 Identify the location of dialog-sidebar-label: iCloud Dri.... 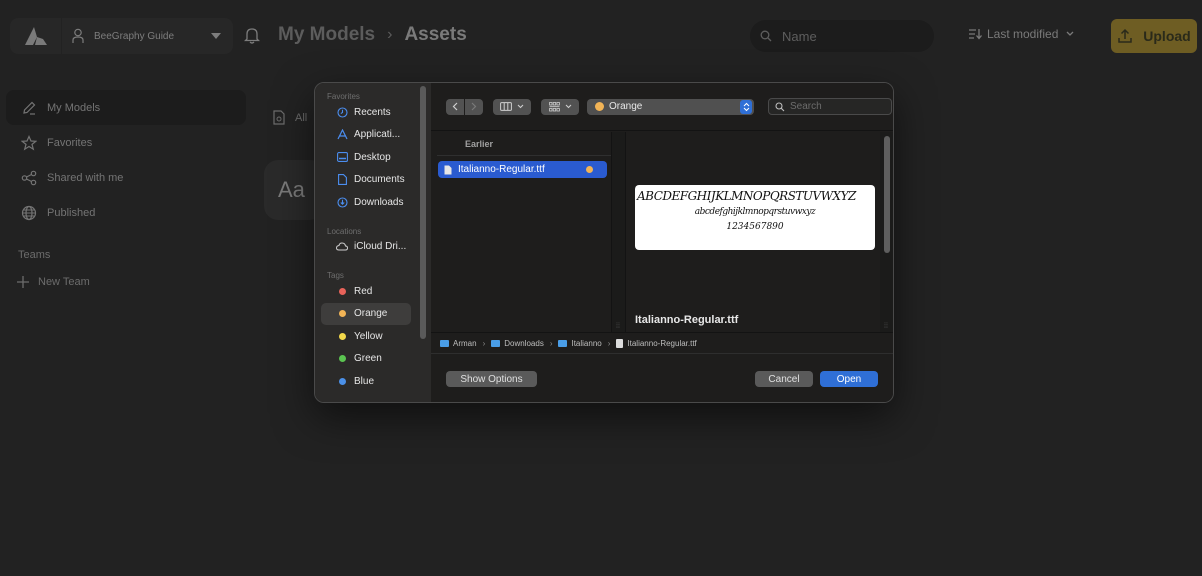
(380, 247).